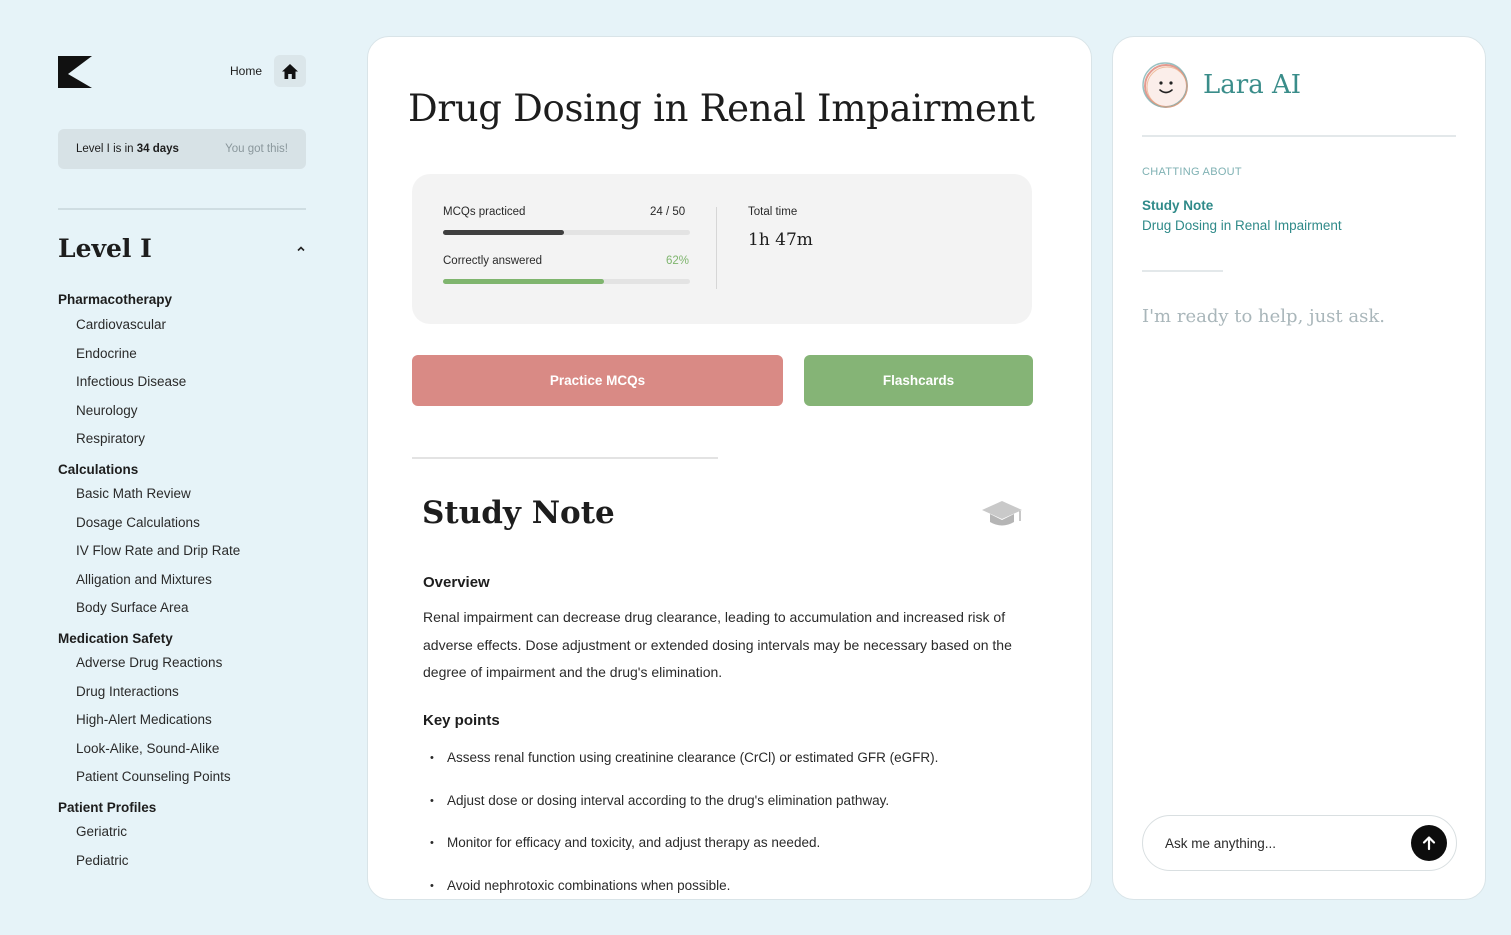  I want to click on sidebar-item-adverse-drug-reactions: Adverse Drug Reactions, so click(182, 663).